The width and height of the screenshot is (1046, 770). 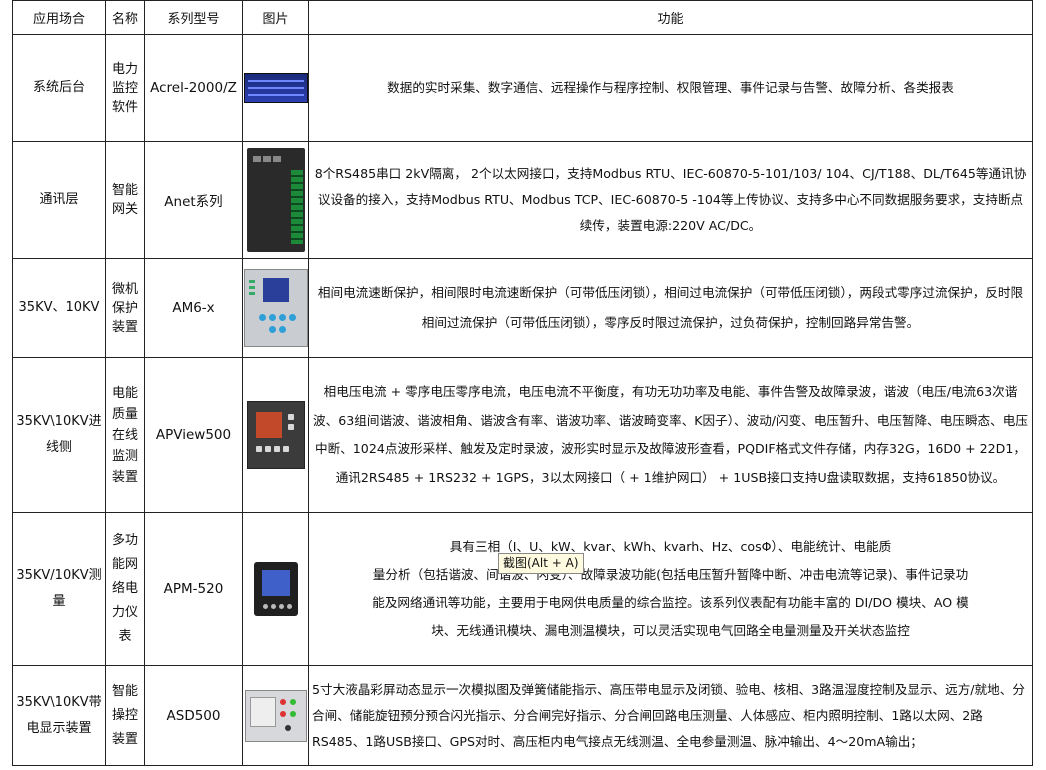 I want to click on name-cell: 电力 监控 软件, so click(x=125, y=88).